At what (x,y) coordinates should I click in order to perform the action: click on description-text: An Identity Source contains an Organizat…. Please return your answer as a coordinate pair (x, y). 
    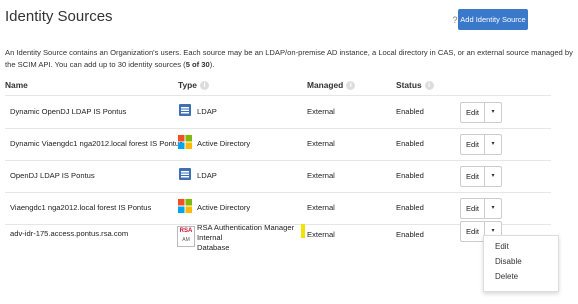
    Looking at the image, I should click on (289, 58).